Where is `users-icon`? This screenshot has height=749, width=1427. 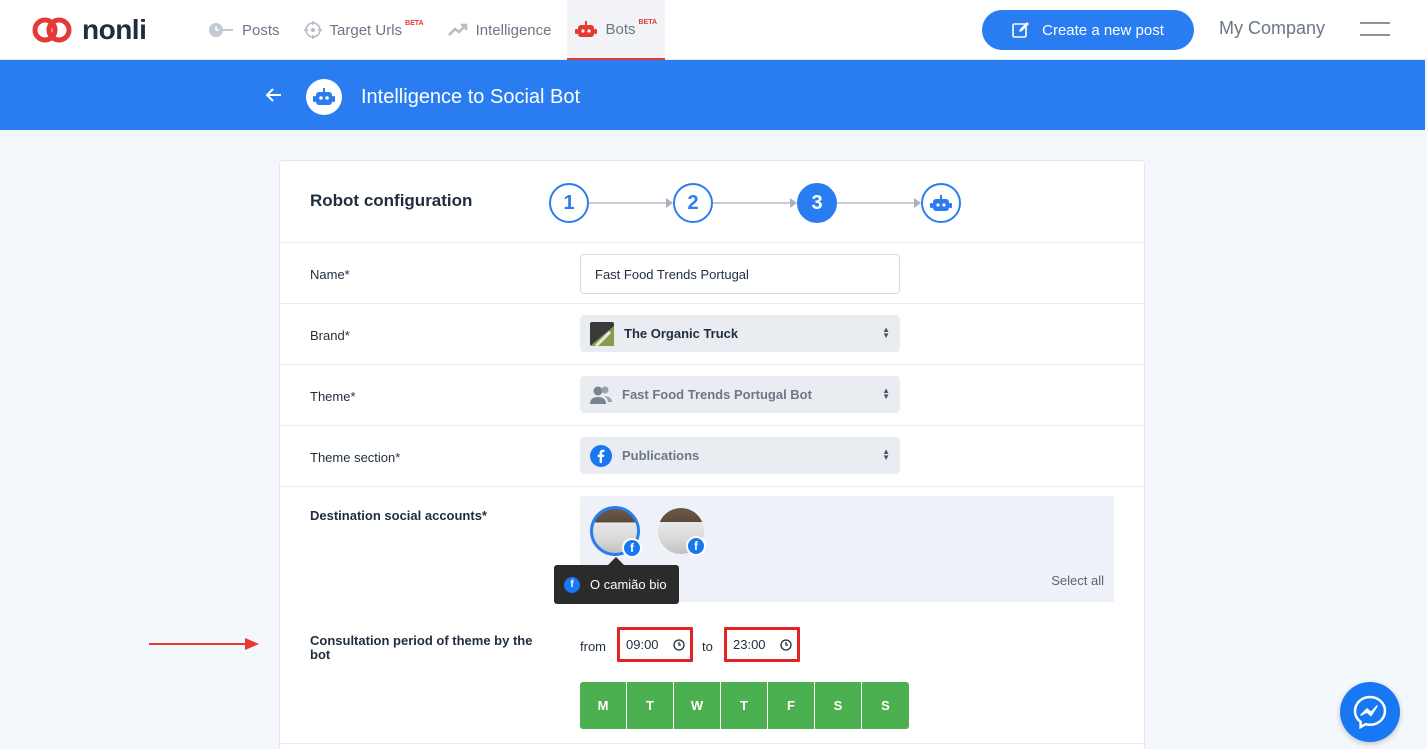 users-icon is located at coordinates (601, 395).